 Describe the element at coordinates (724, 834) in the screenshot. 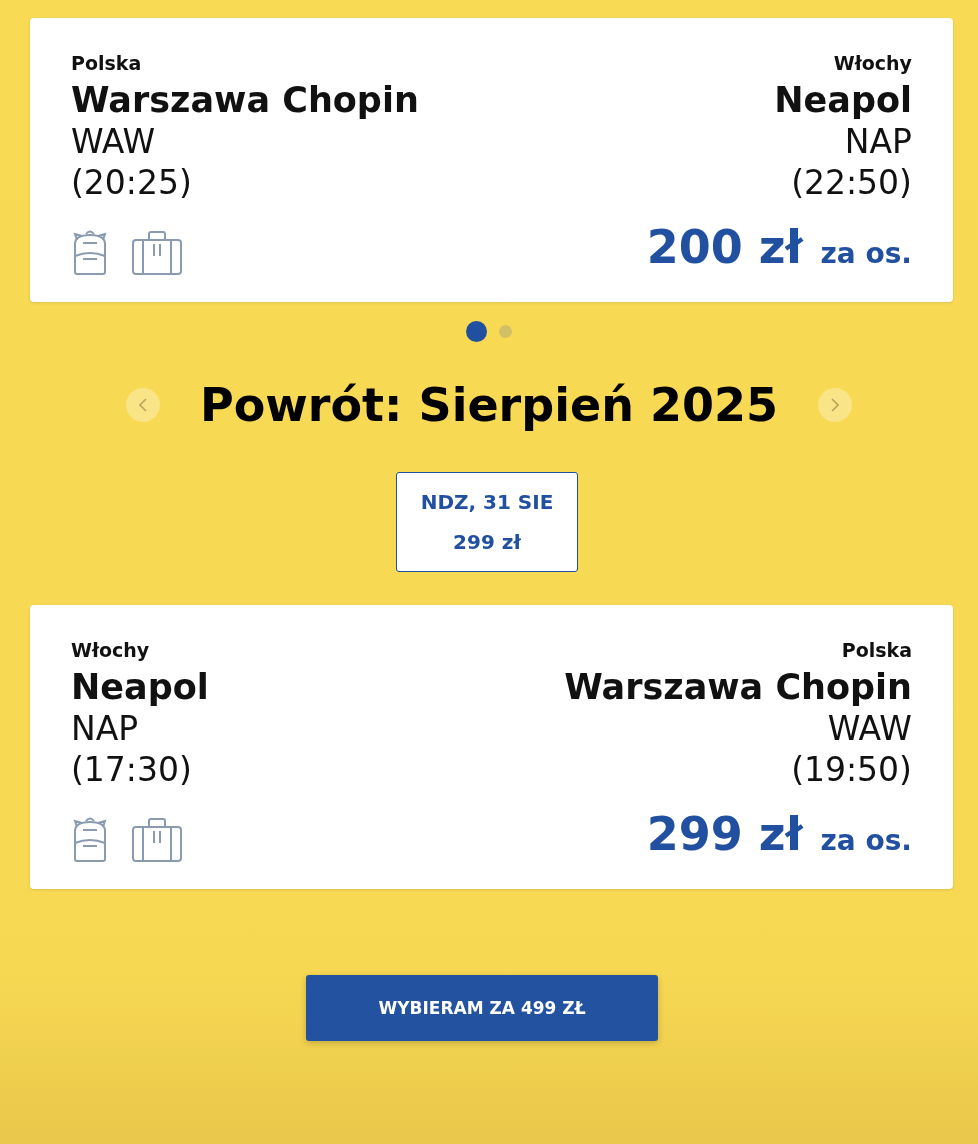

I see `price: 299 zł` at that location.